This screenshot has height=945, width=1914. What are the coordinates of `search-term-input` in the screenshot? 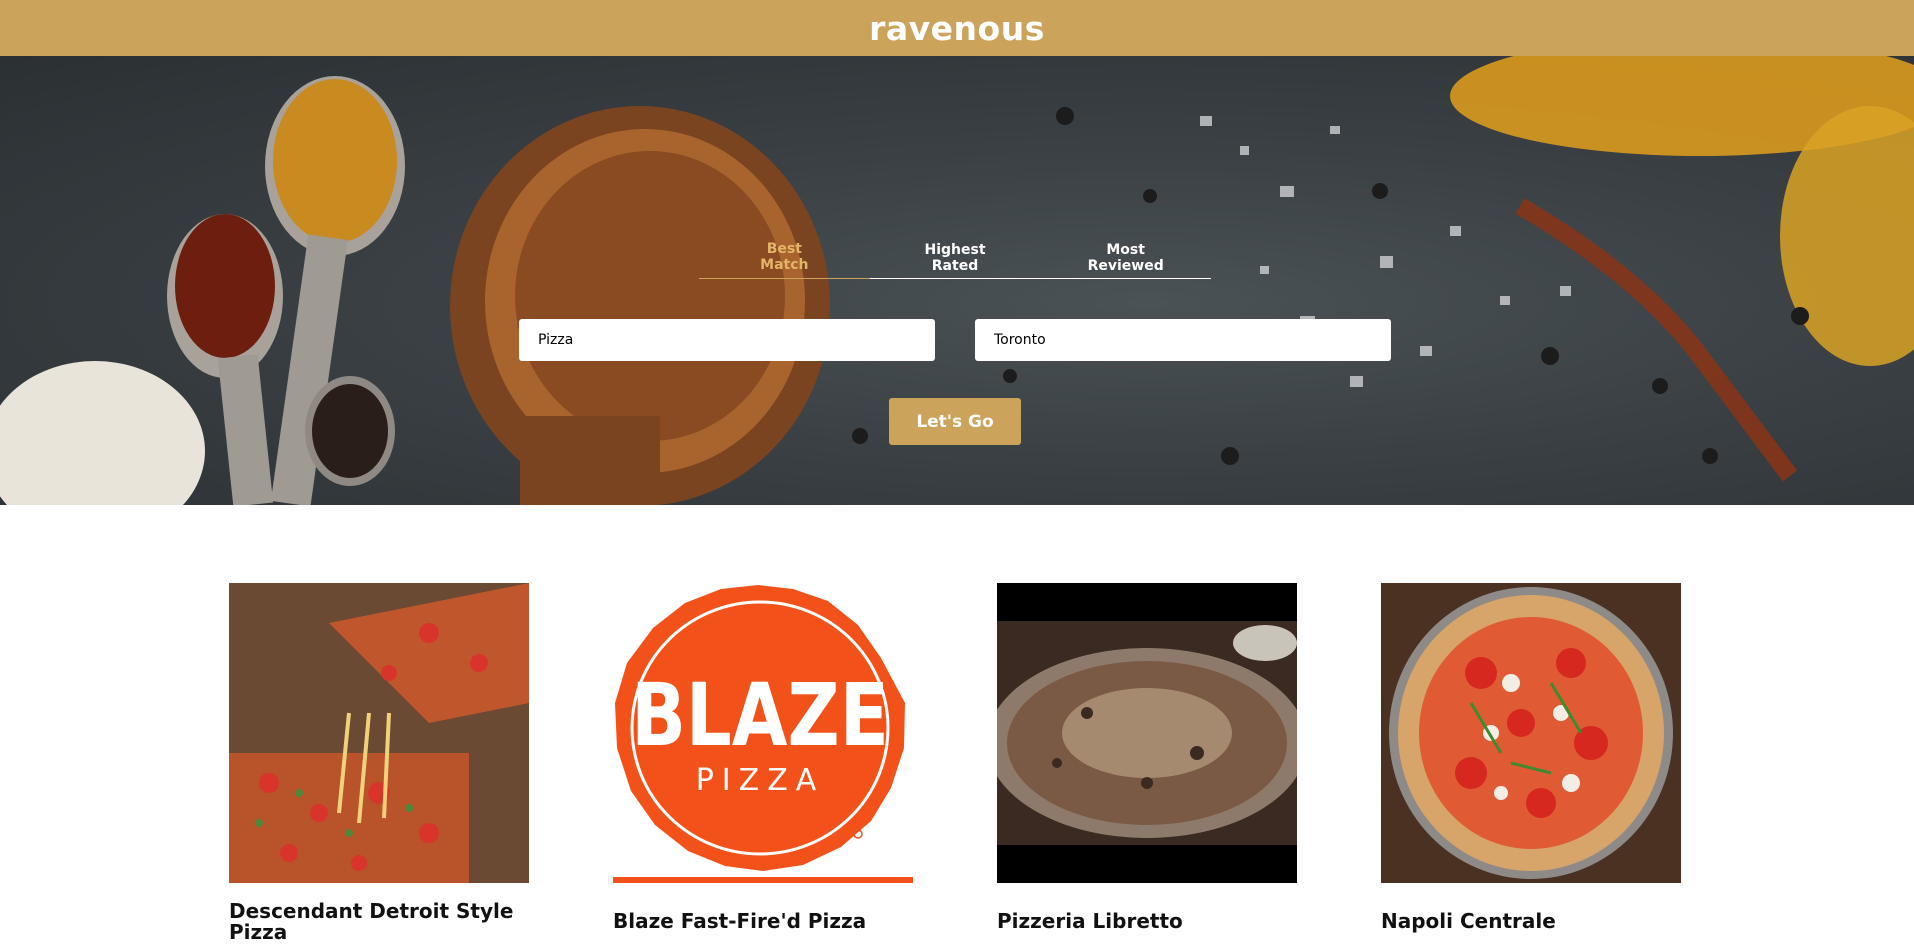 It's located at (727, 340).